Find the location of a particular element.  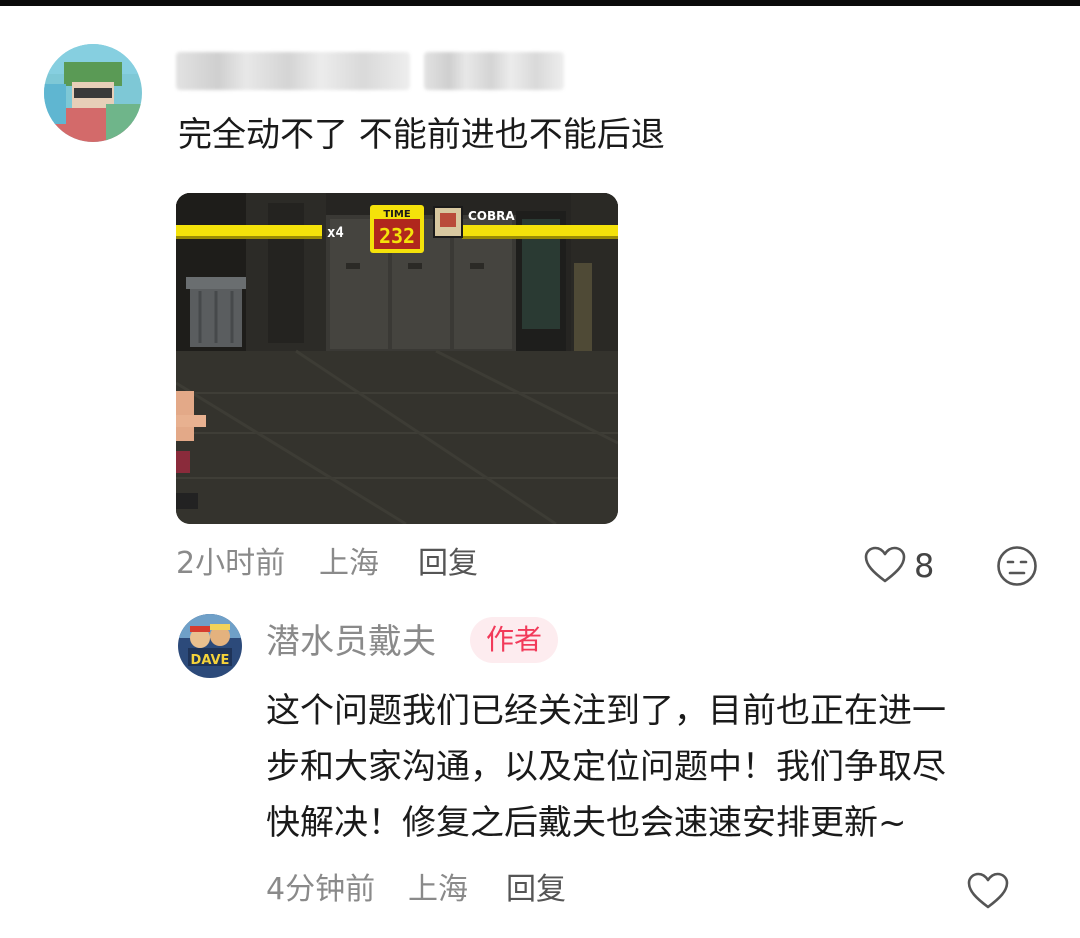

author-badge: 作者 is located at coordinates (514, 640).